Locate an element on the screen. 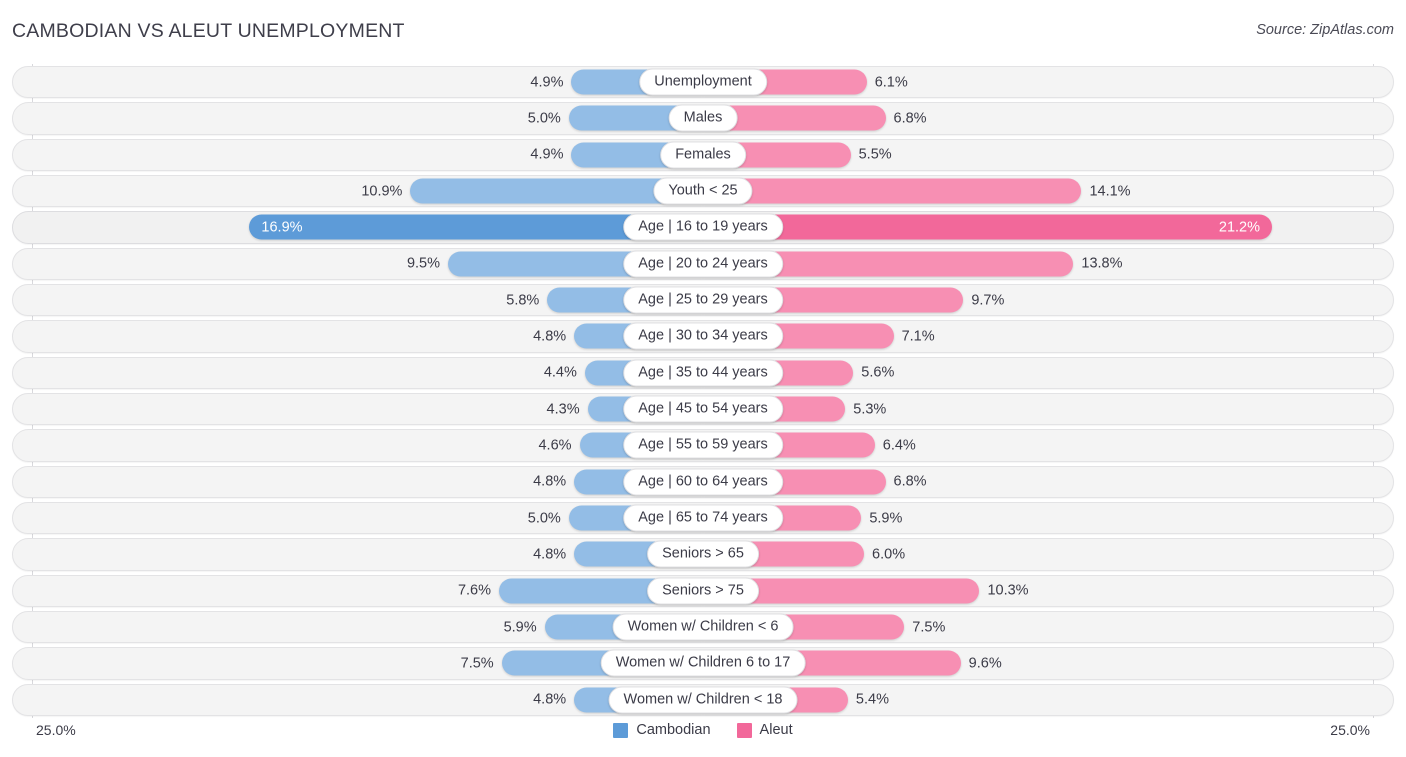 This screenshot has width=1406, height=757. table-row: 9.5% 13.8% Age | 20 to 24 years is located at coordinates (703, 264).